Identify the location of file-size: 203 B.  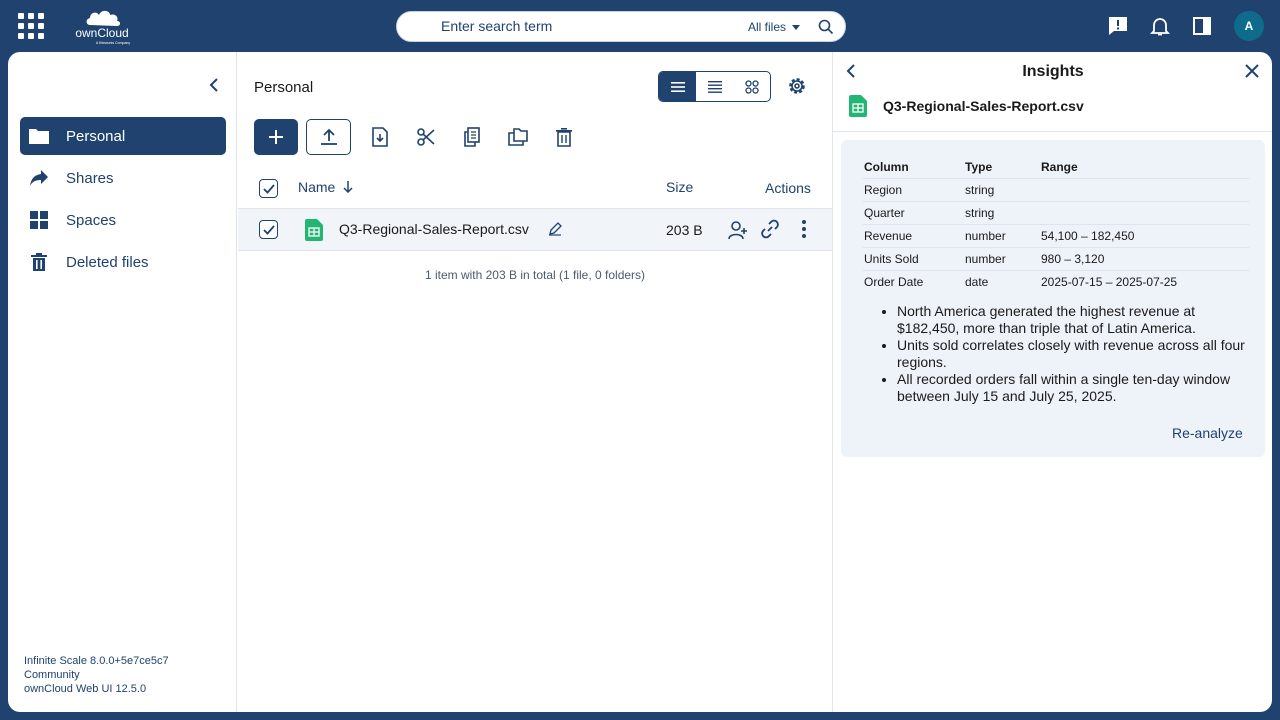
(684, 230).